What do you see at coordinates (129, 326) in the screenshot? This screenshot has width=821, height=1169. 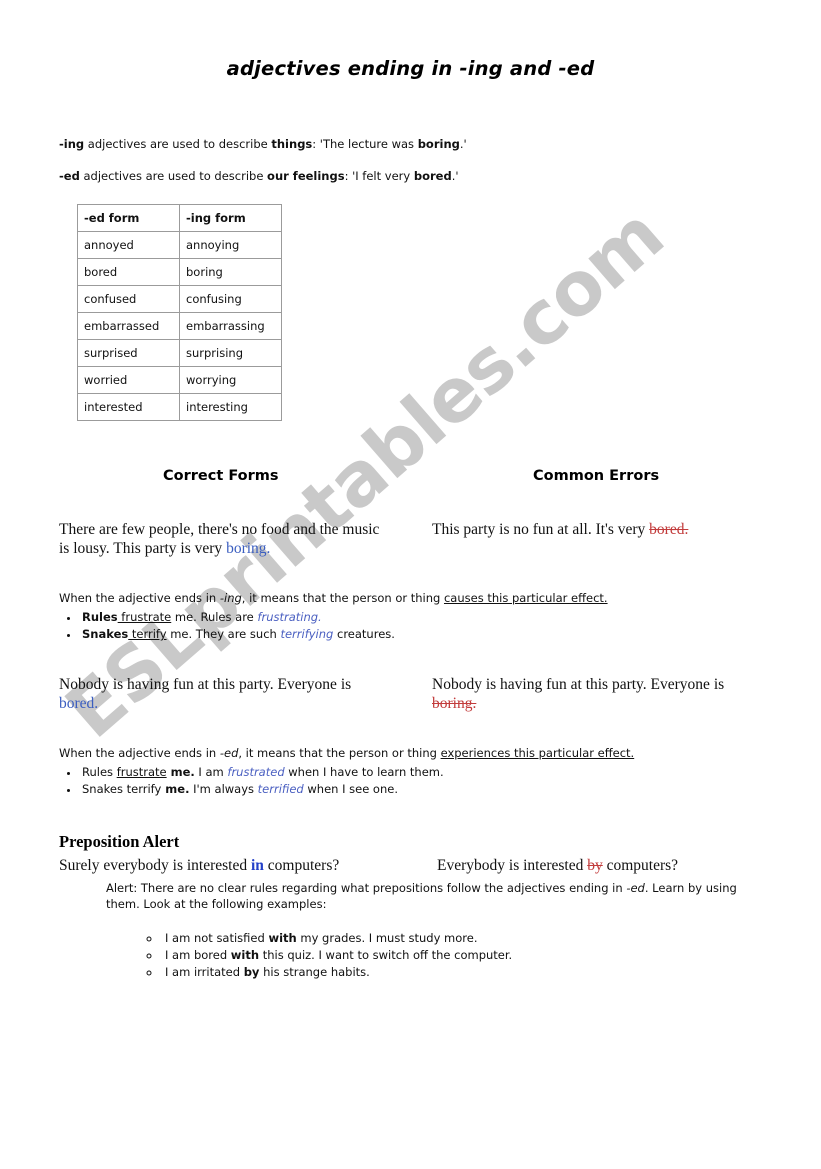 I see `table-cell-ed: embarrassed` at bounding box center [129, 326].